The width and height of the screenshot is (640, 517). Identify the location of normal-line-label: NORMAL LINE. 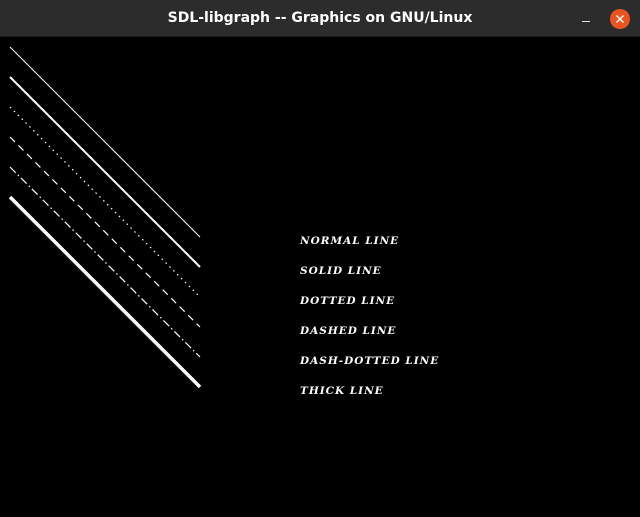
(350, 241).